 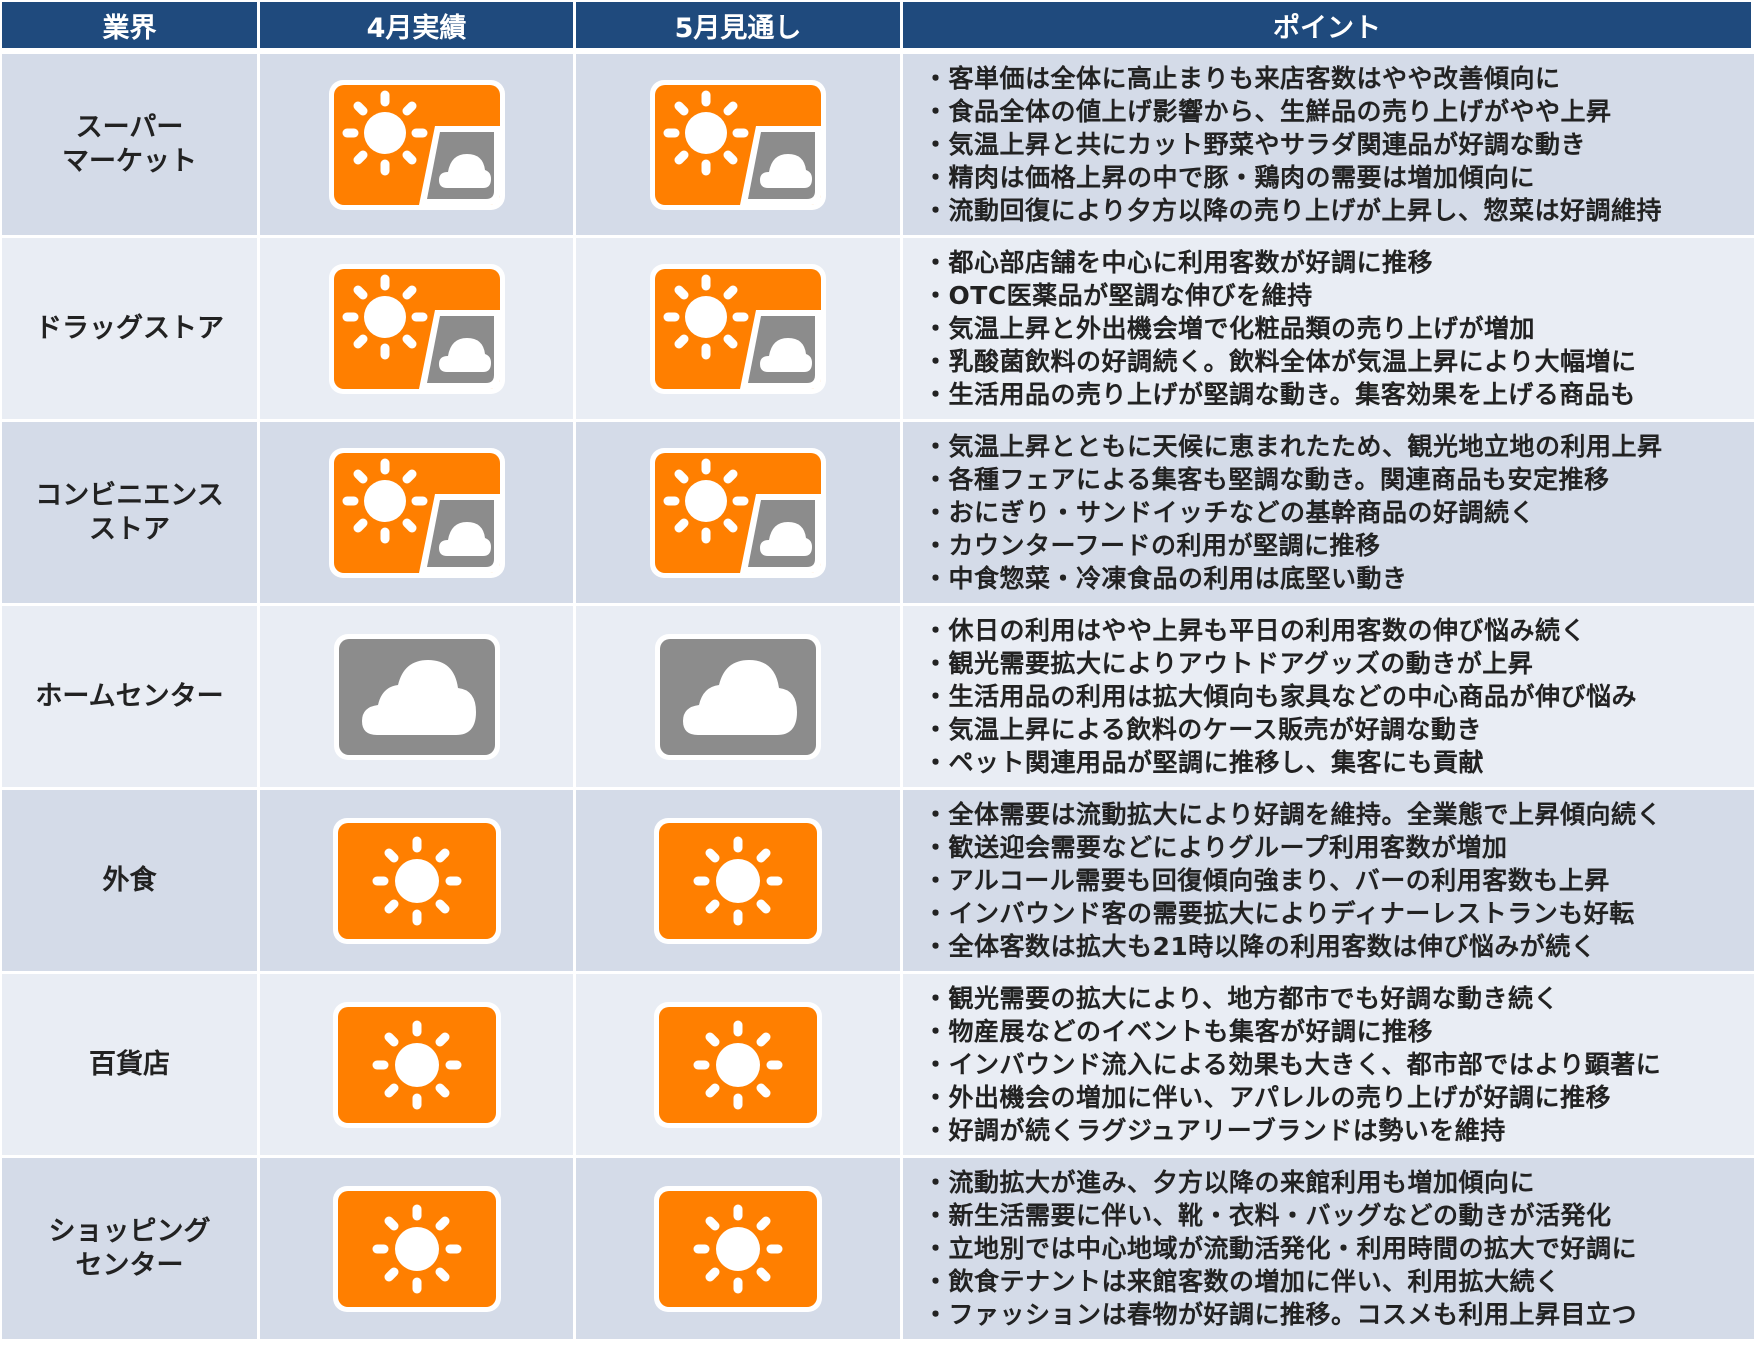 What do you see at coordinates (1280, 295) in the screenshot?
I see `list-item: OTC医薬品が堅調な伸びを維持` at bounding box center [1280, 295].